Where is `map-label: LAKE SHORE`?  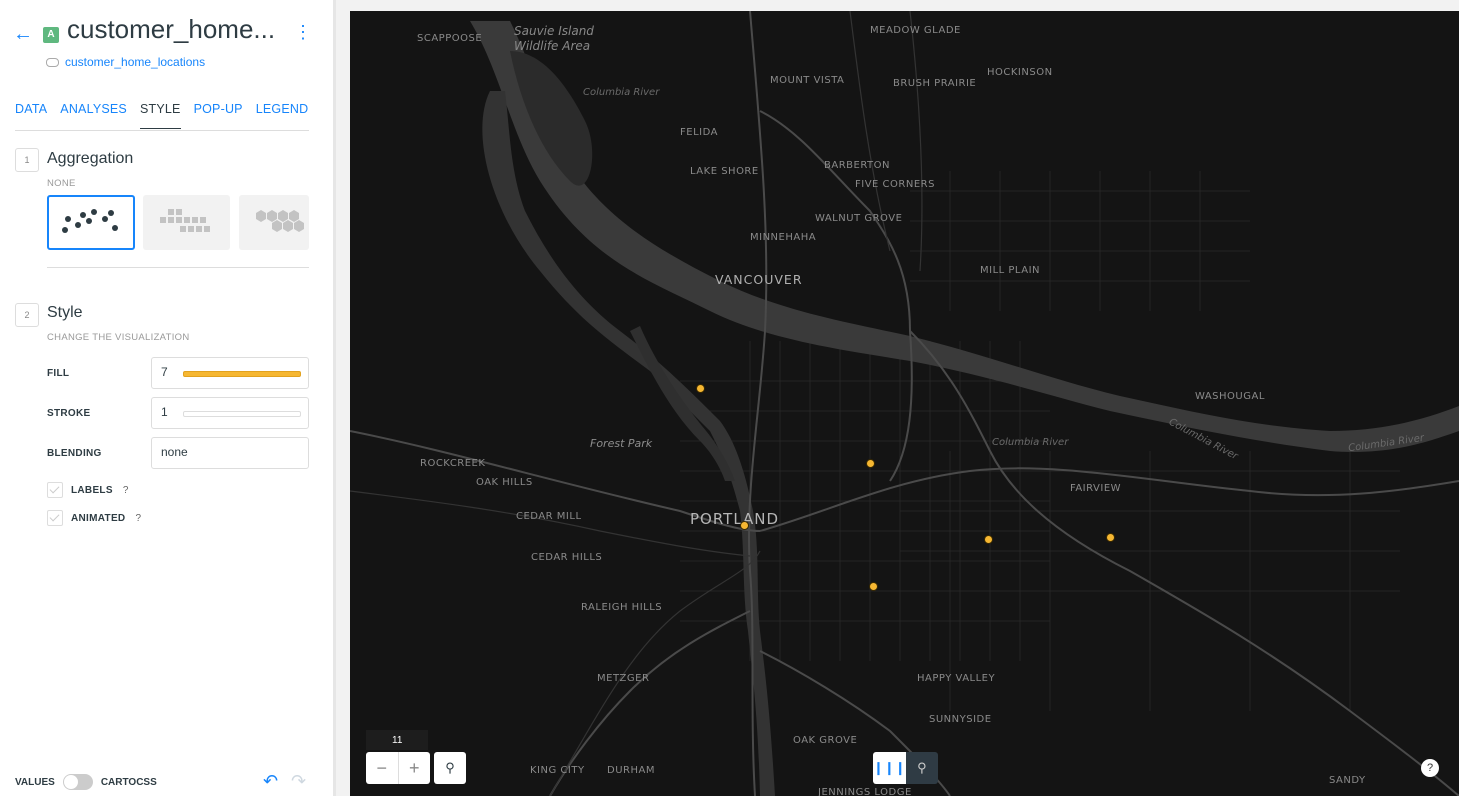 map-label: LAKE SHORE is located at coordinates (724, 171).